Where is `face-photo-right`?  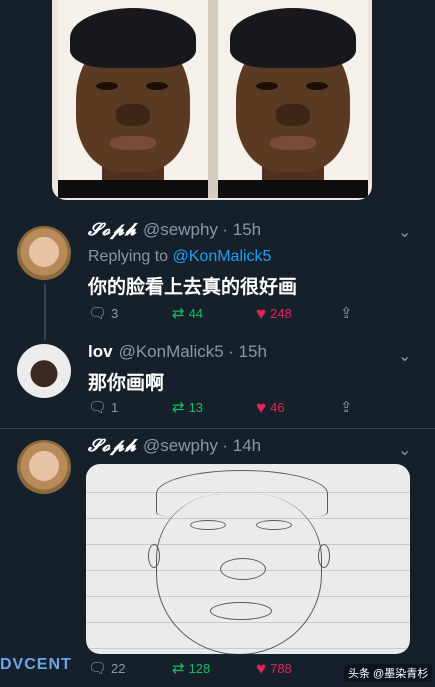
face-photo-right is located at coordinates (293, 99).